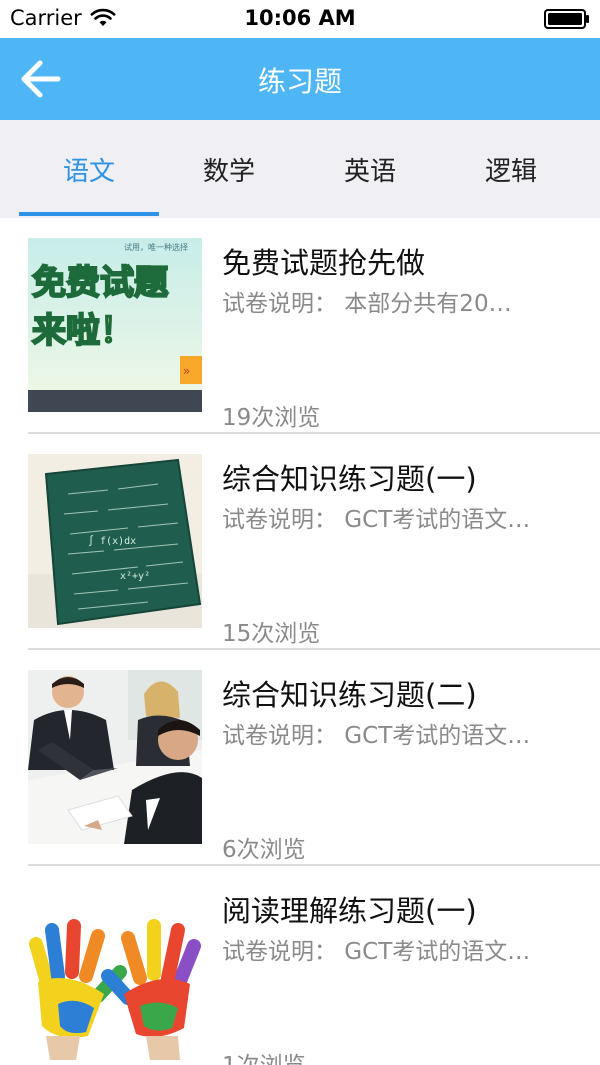  What do you see at coordinates (370, 169) in the screenshot?
I see `tab-english: 英语` at bounding box center [370, 169].